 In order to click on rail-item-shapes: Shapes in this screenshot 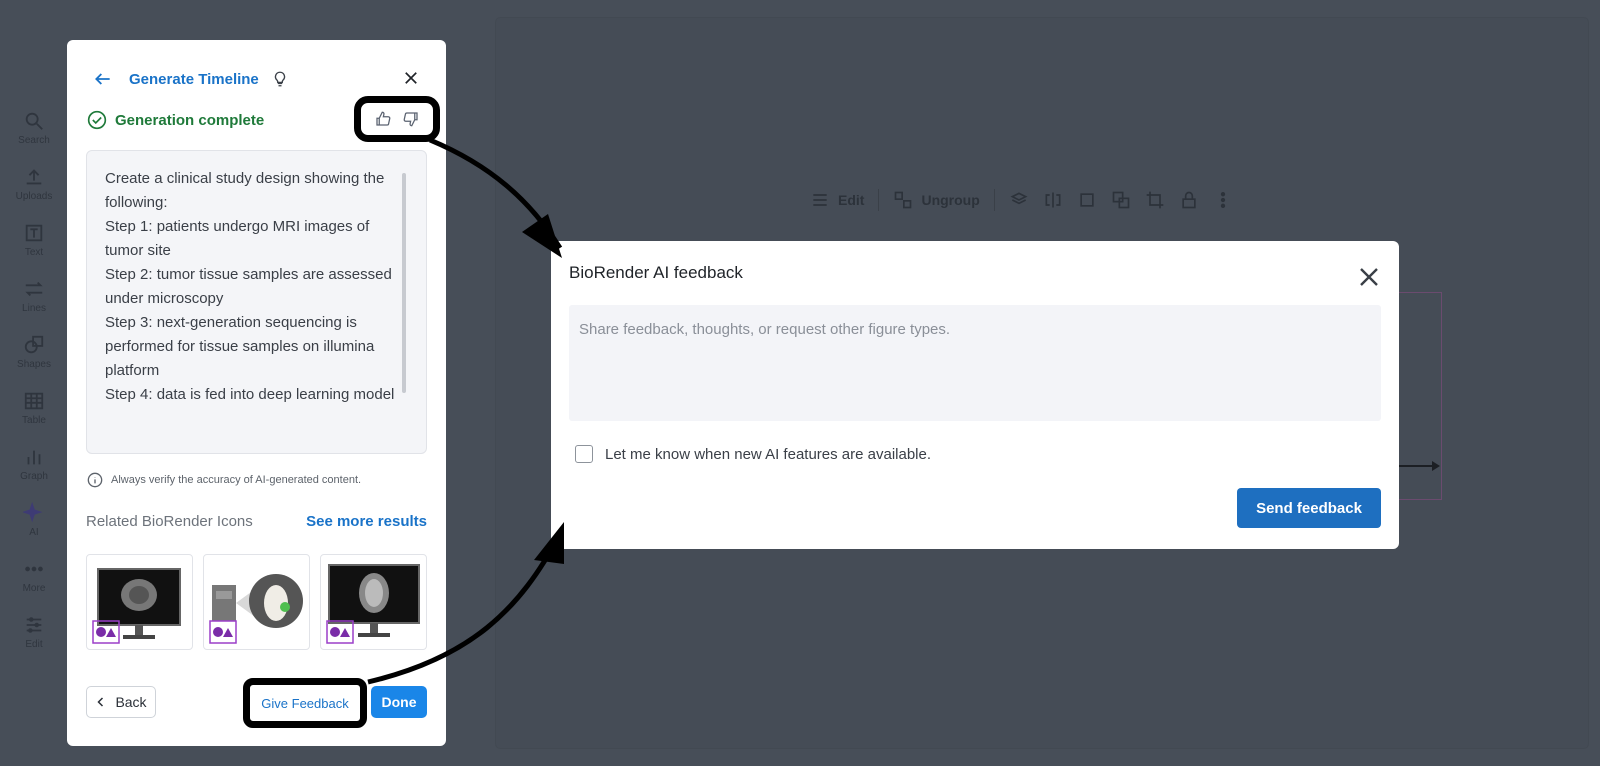, I will do `click(34, 352)`.